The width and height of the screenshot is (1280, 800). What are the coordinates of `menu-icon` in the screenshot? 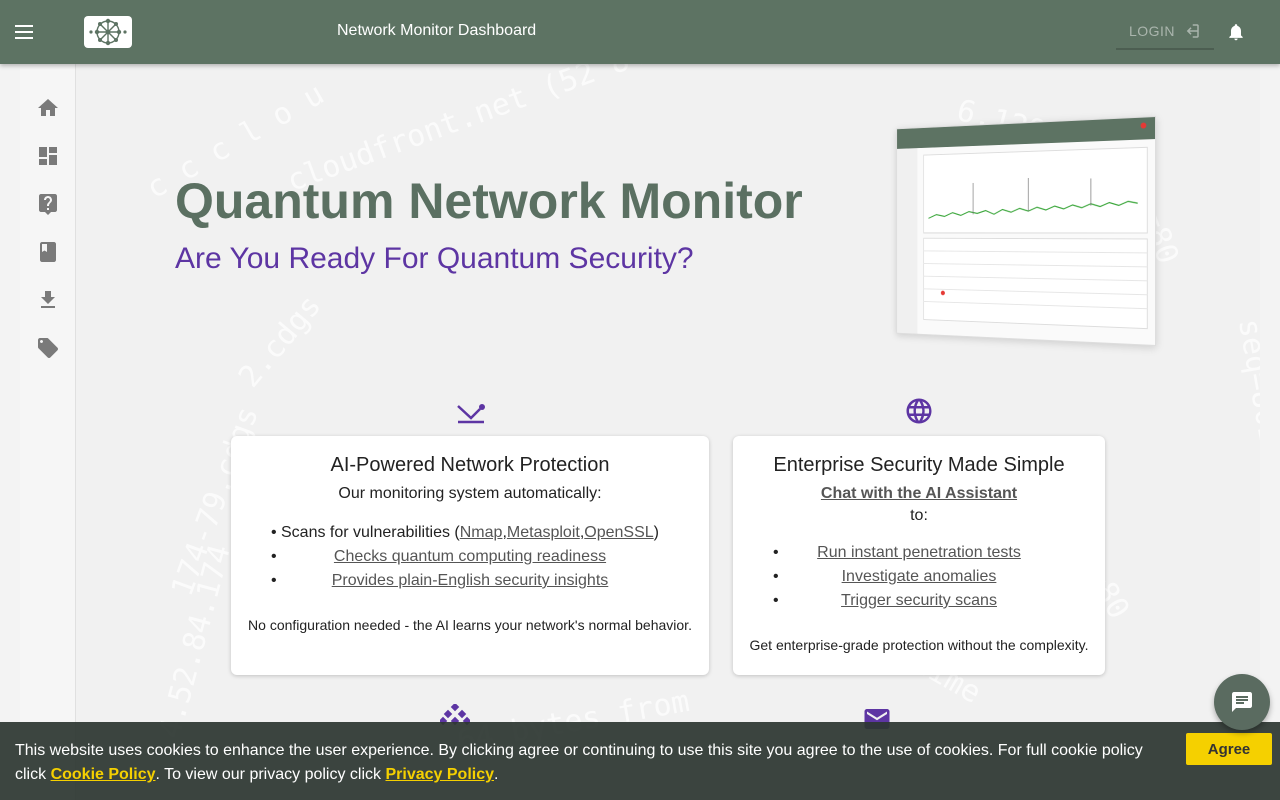 It's located at (25, 32).